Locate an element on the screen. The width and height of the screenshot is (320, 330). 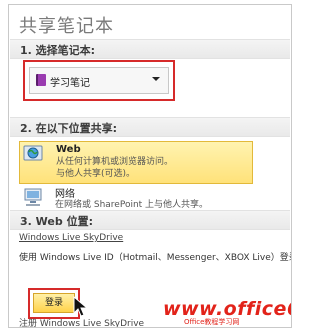
login-button: 登录 is located at coordinates (54, 303).